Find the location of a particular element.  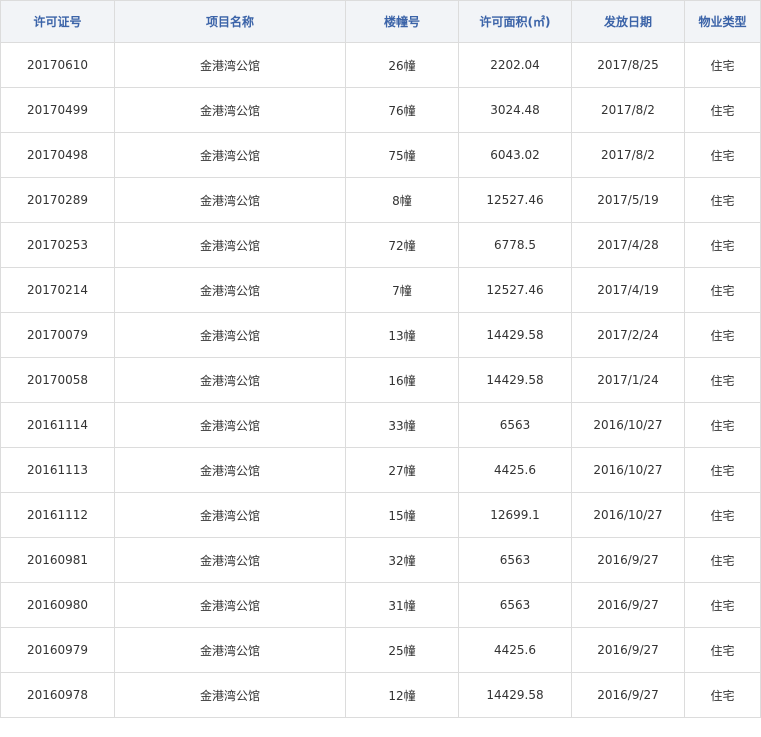

cell-building-no: 27幢 is located at coordinates (402, 470).